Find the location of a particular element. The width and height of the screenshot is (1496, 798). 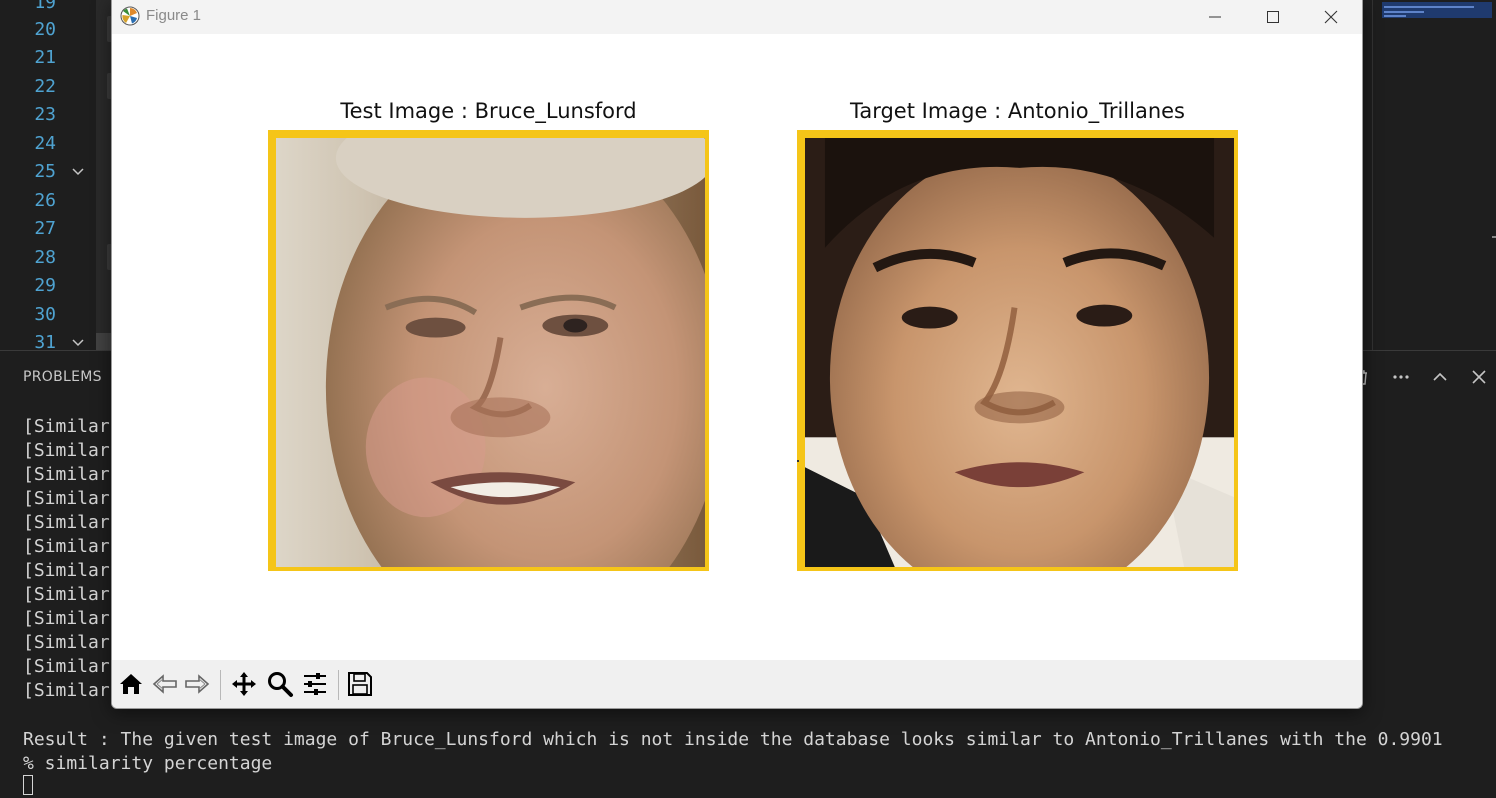

left-axes-title: Test Image : Bruce_Lunsford is located at coordinates (488, 111).